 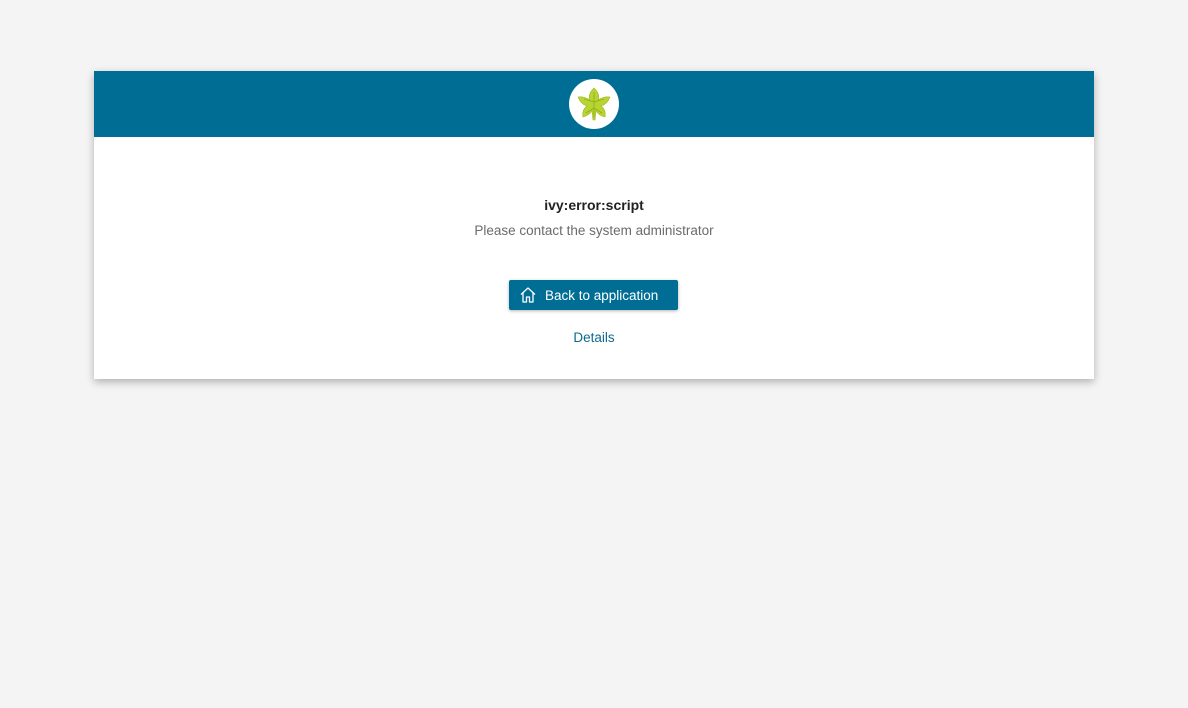 I want to click on details-link: Details, so click(x=593, y=337).